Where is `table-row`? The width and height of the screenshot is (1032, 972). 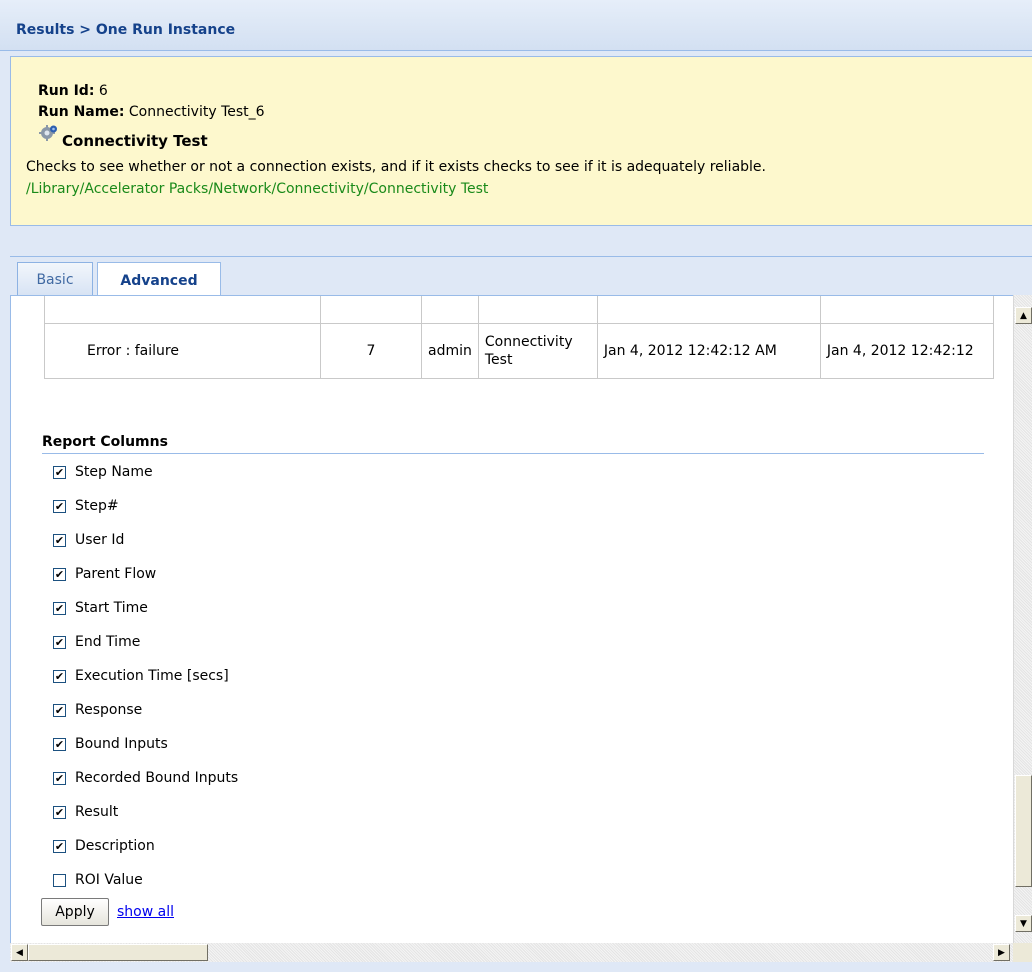 table-row is located at coordinates (519, 310).